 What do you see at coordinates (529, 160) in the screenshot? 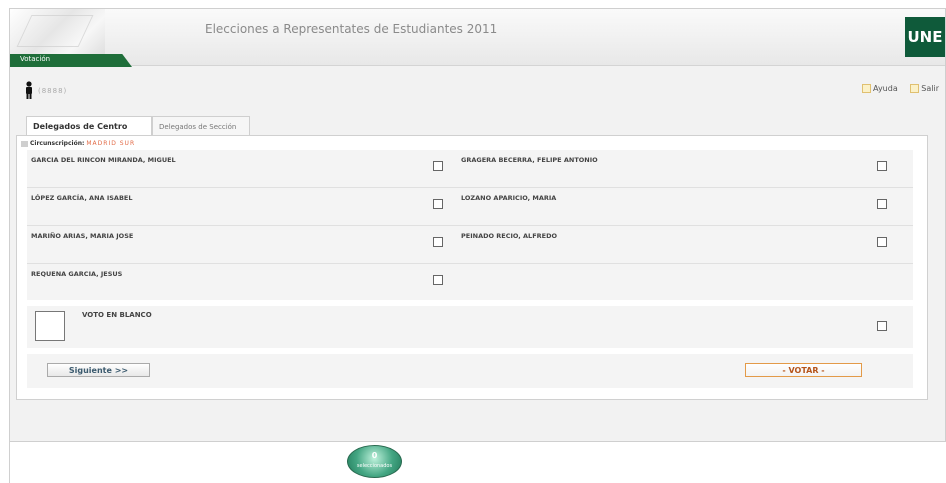
I see `candidate-name: GRAGERA BECERRA, FELIPE ANTONIO` at bounding box center [529, 160].